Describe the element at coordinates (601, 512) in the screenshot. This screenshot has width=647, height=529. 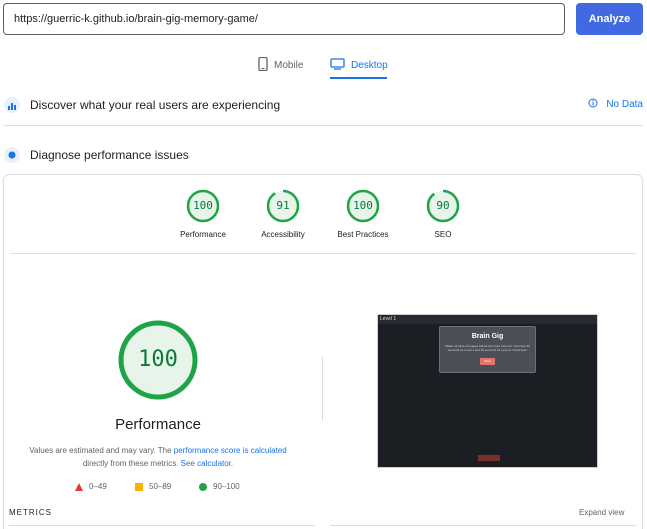
I see `expand-view-button: Expand view` at that location.